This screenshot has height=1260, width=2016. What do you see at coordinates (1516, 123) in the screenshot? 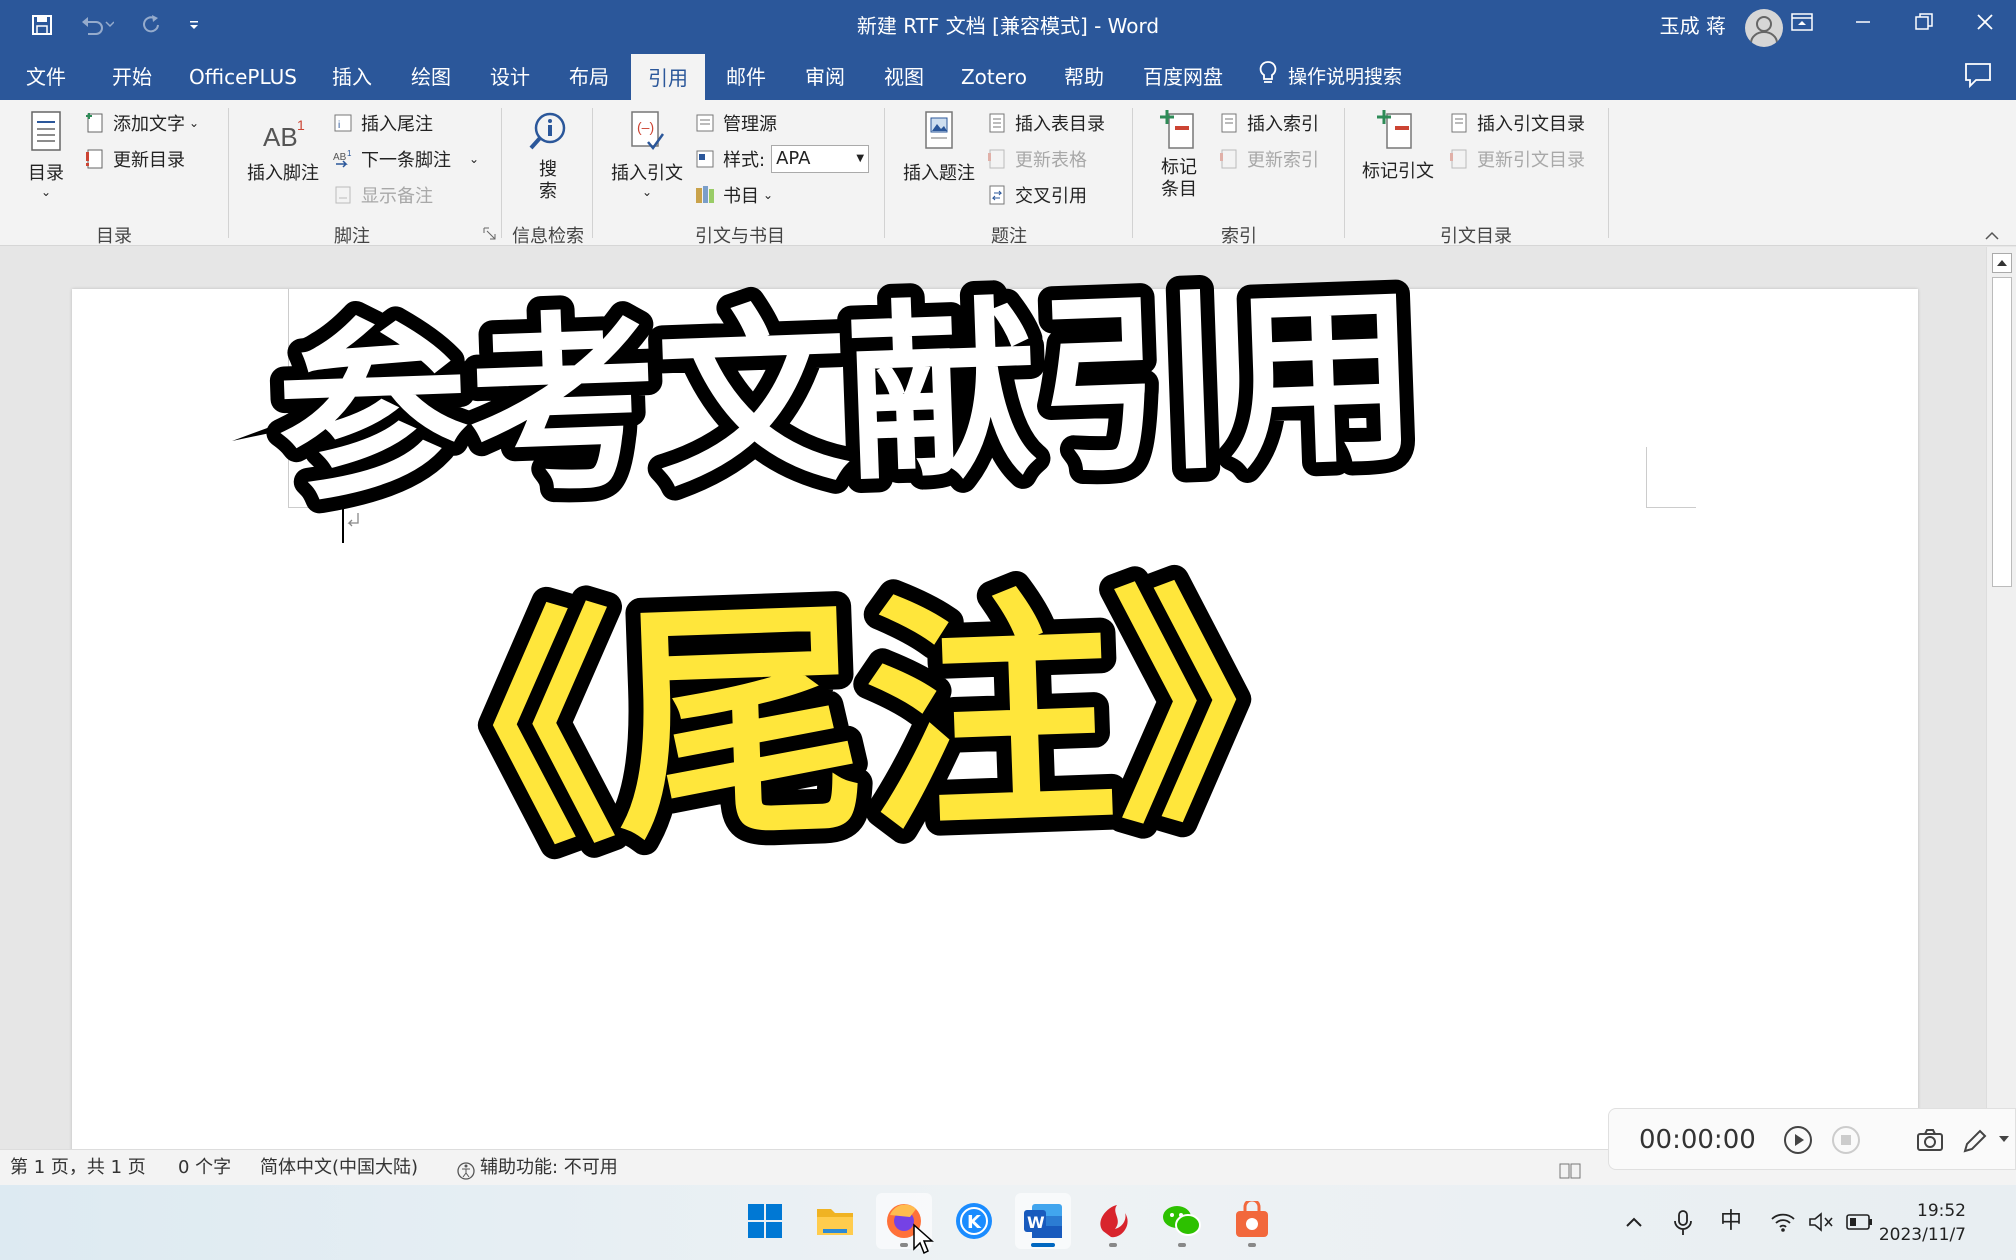
I see `insert-toa-button: 插入引文目录` at bounding box center [1516, 123].